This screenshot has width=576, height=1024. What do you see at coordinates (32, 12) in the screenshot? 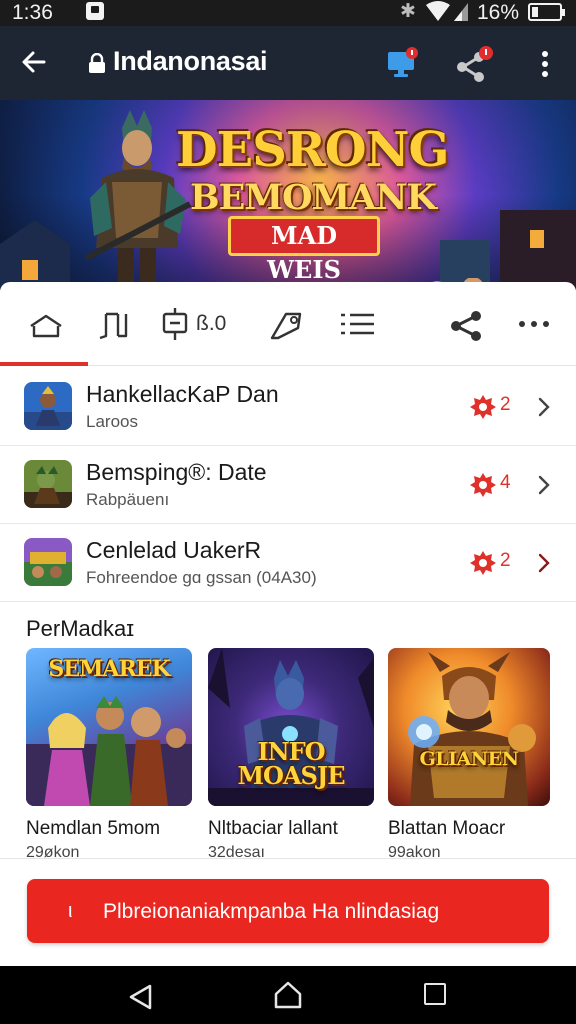
I see `status-time: 1:36` at bounding box center [32, 12].